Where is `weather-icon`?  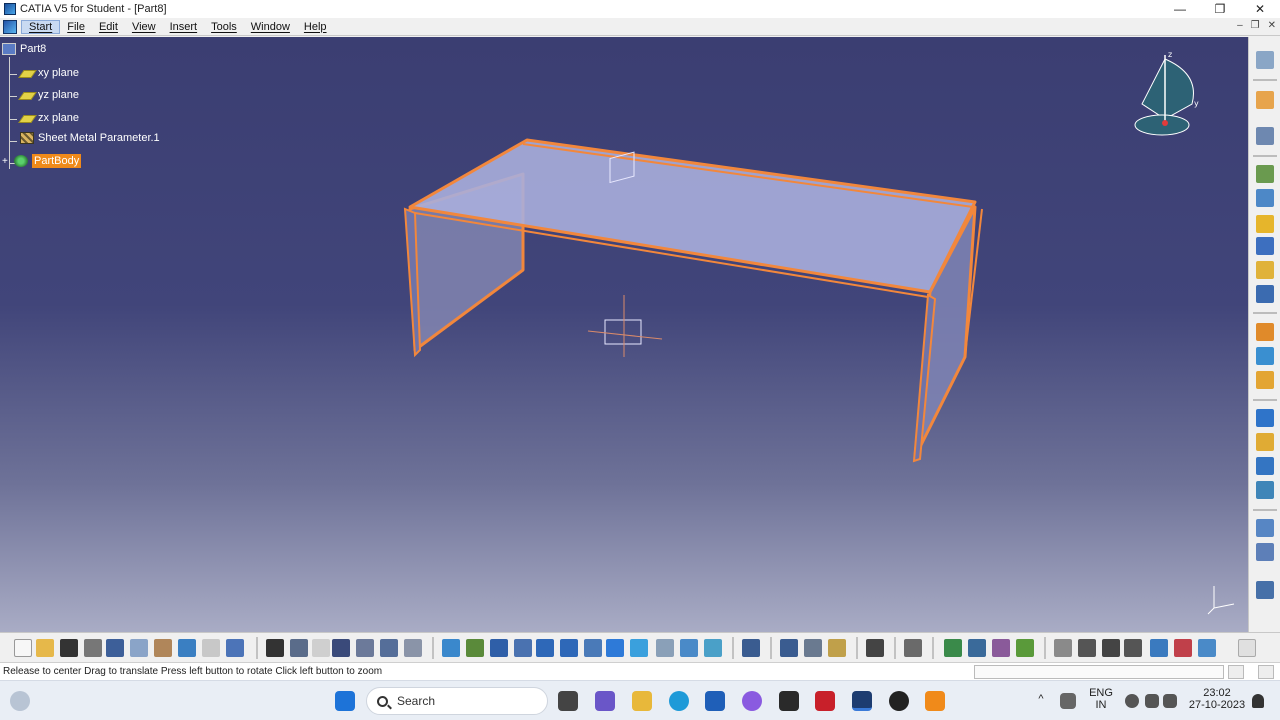 weather-icon is located at coordinates (20, 701).